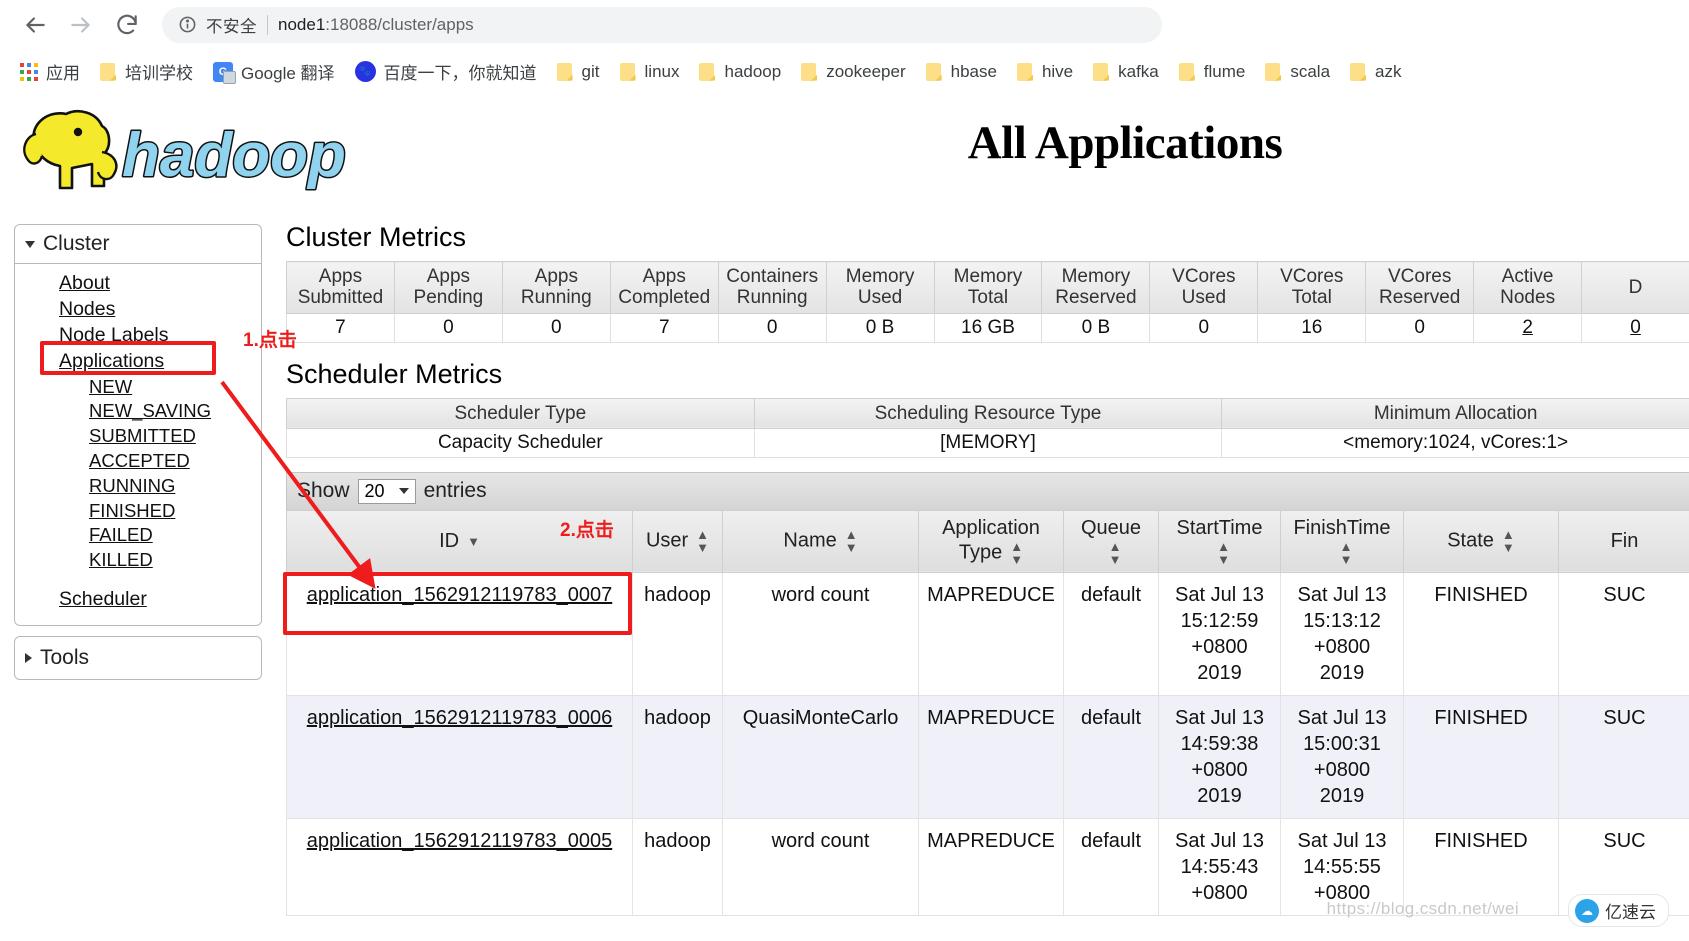 This screenshot has height=941, width=1689. Describe the element at coordinates (1422, 908) in the screenshot. I see `watermark-csdn: https://blog.csdn.net/wei` at that location.